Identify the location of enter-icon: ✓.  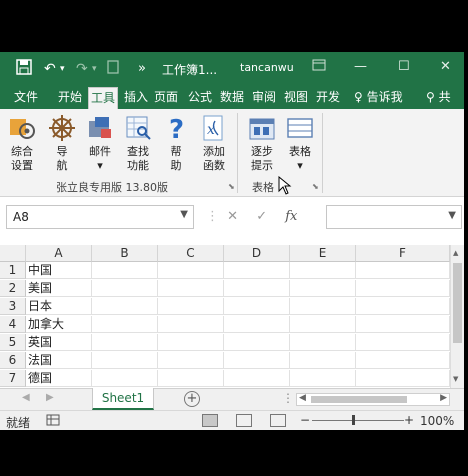
(261, 216).